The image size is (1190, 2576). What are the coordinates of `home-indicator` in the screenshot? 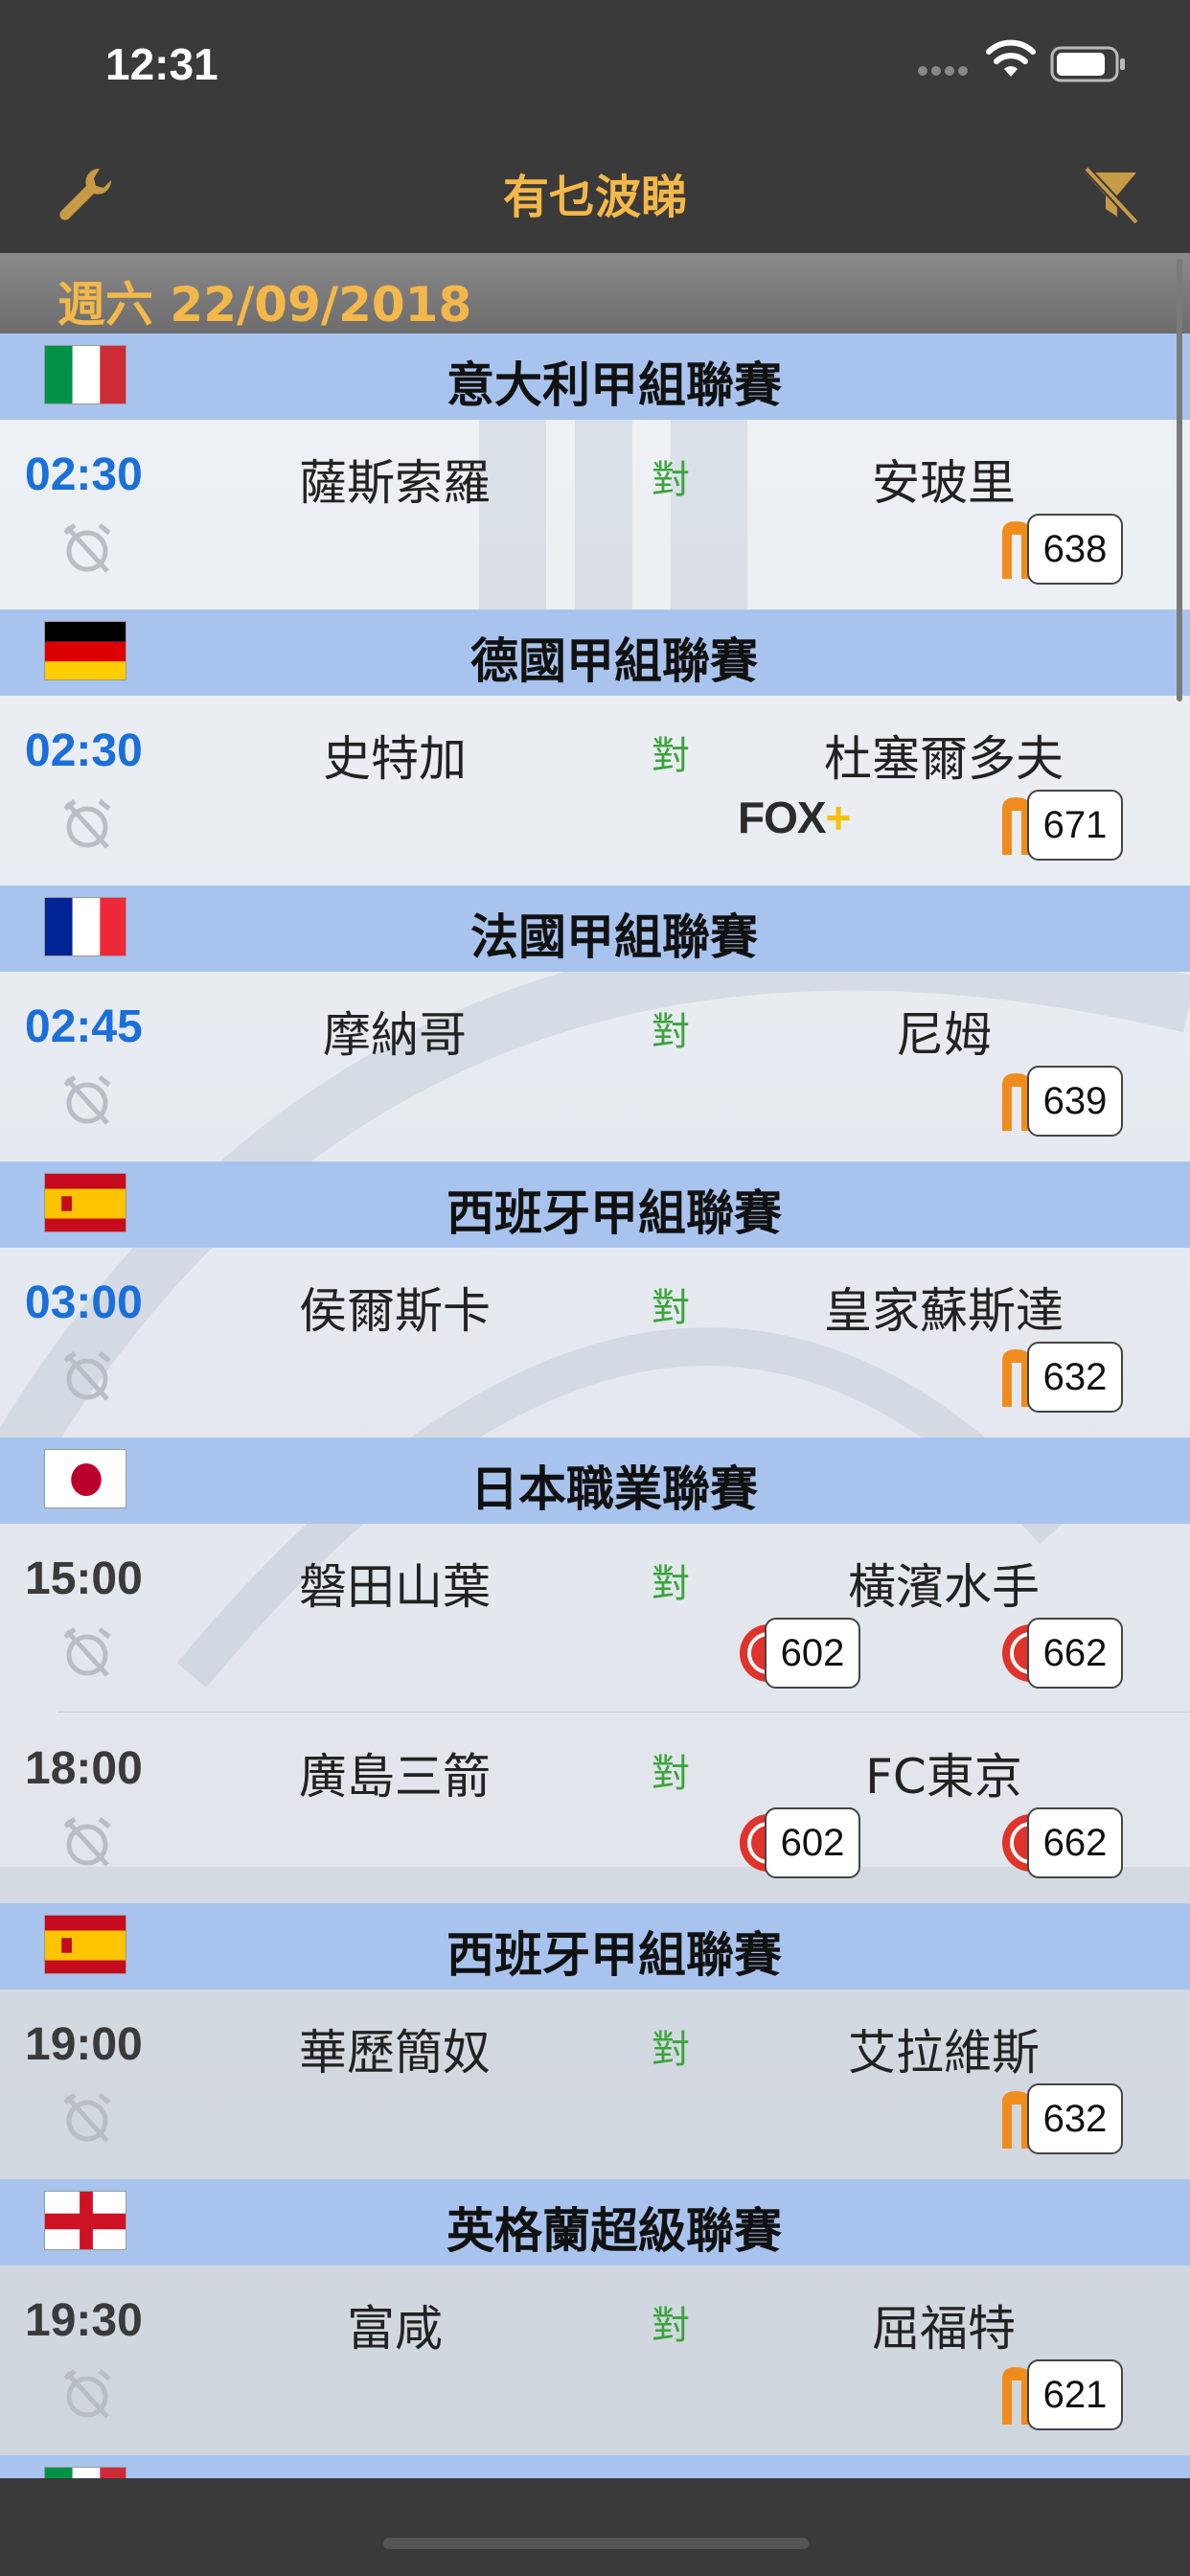 It's located at (596, 2543).